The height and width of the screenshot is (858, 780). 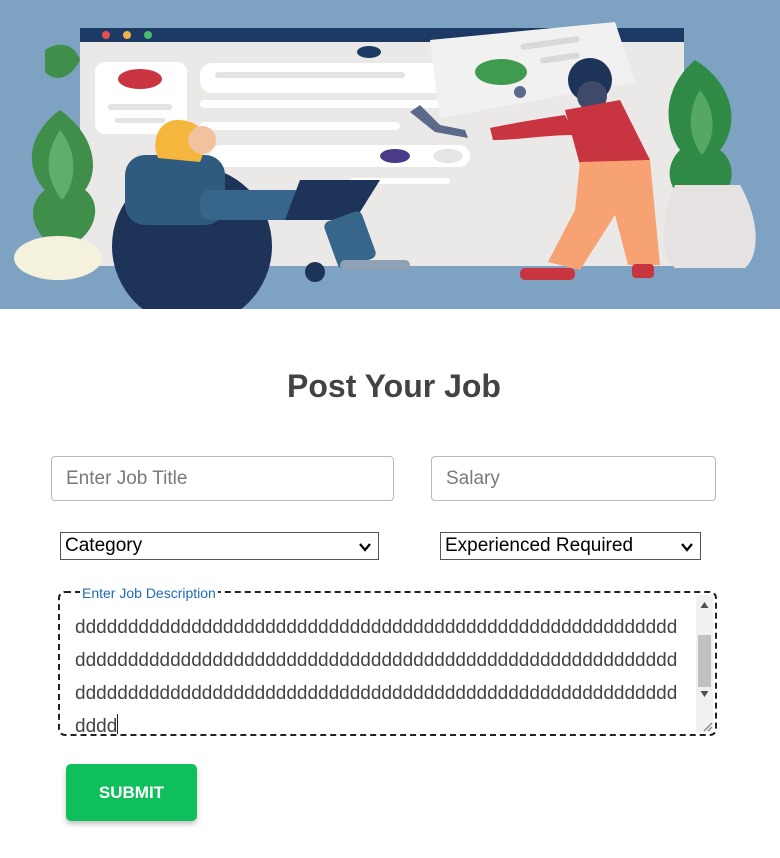 I want to click on scroll-up-arrow-icon, so click(x=704, y=605).